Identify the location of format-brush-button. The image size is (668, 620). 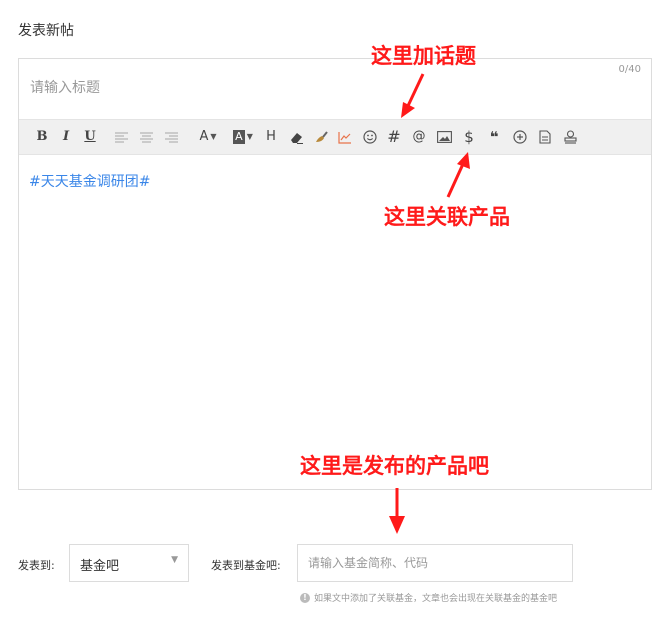
(321, 137).